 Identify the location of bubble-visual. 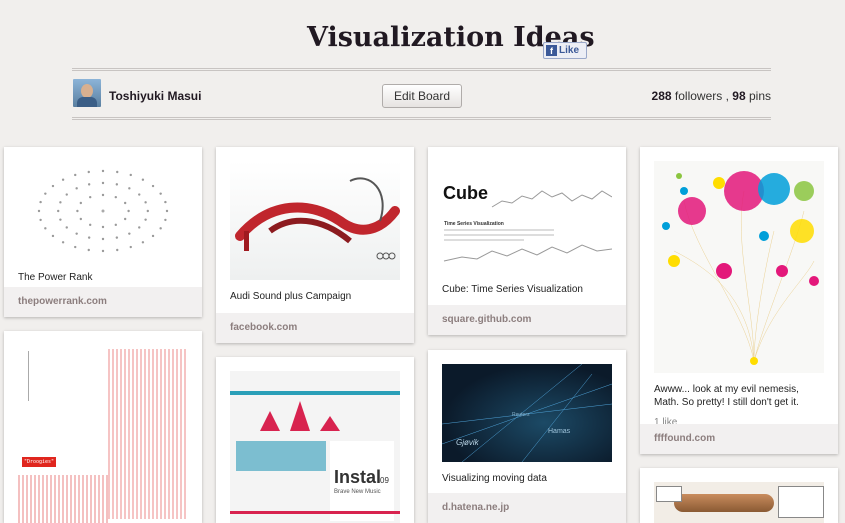
(740, 268).